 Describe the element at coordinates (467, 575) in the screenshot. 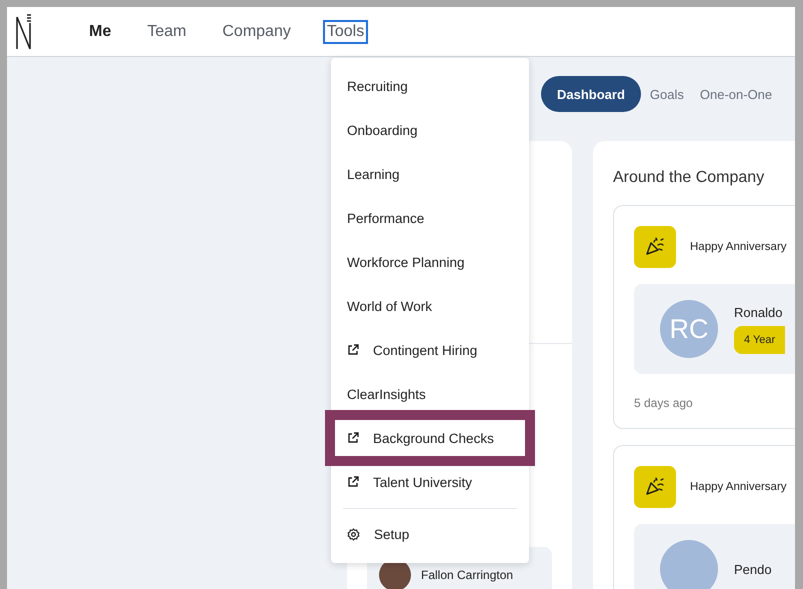

I see `person-name: Fallon Carrington` at that location.